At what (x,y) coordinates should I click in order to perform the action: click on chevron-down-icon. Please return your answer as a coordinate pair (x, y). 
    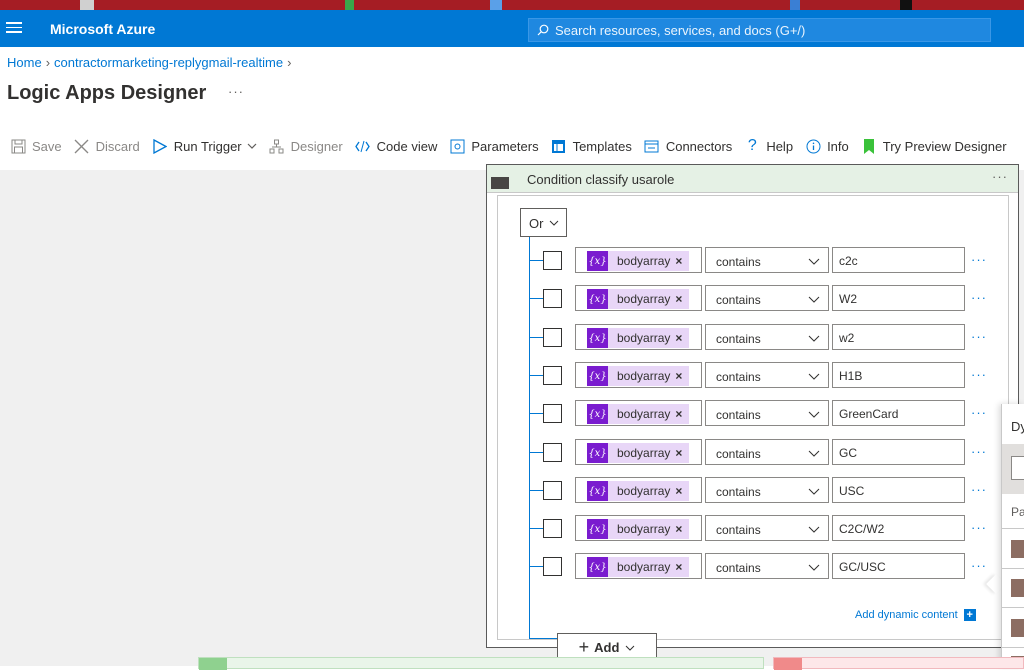
    Looking at the image, I should click on (814, 299).